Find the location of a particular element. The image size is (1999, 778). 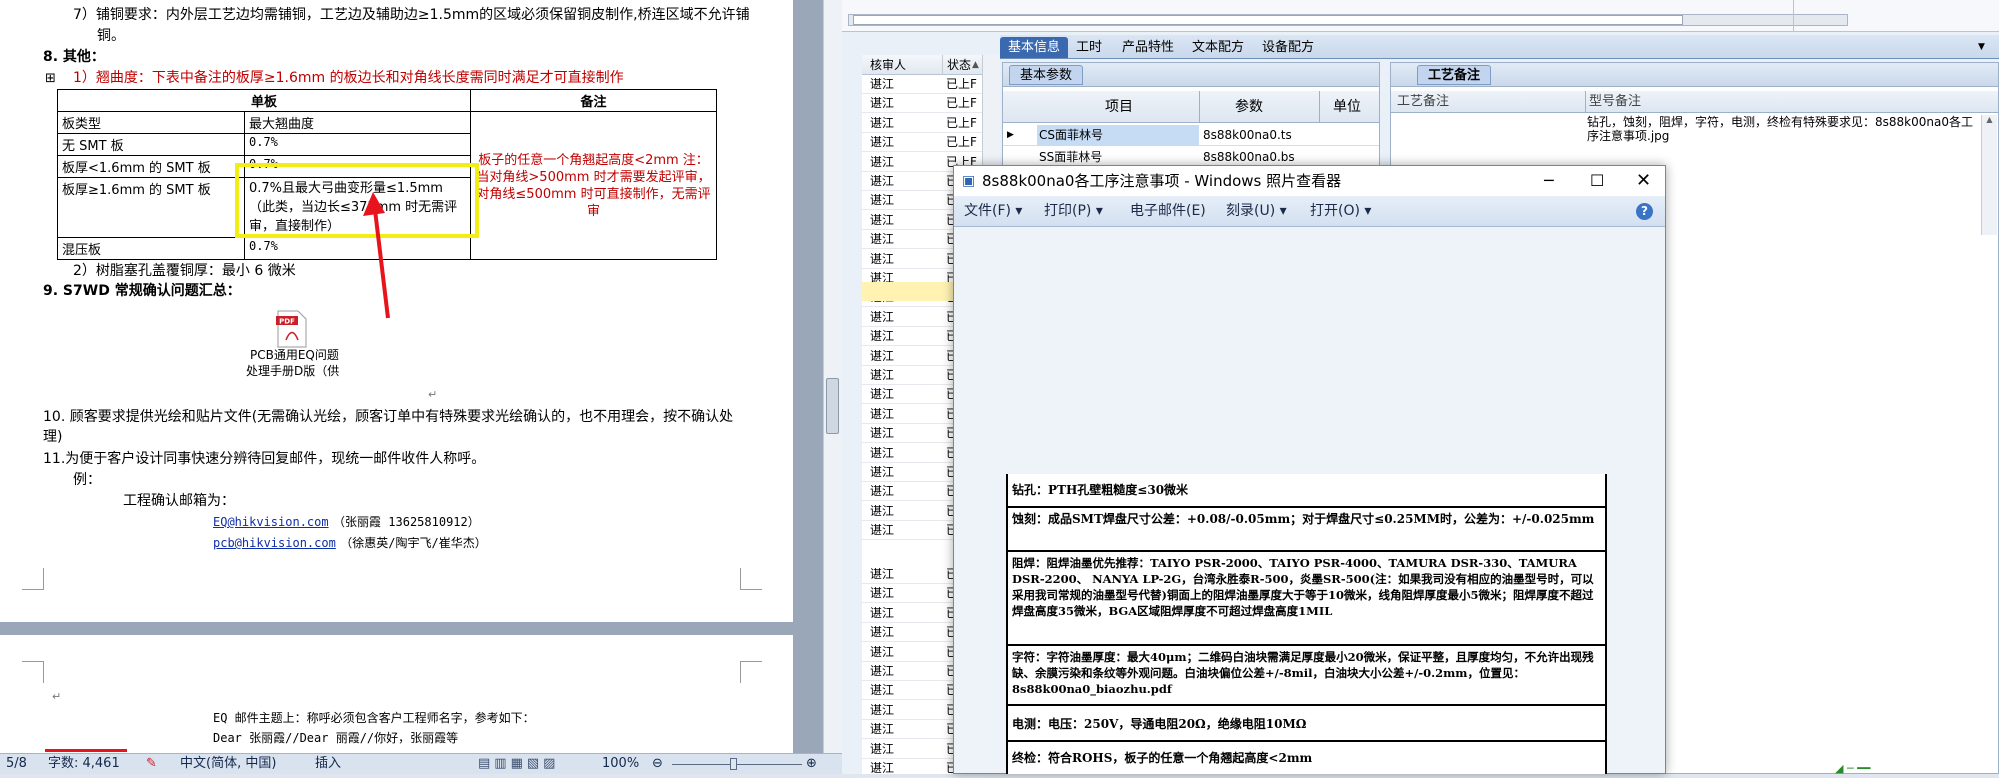

insert-mode: 插入 is located at coordinates (328, 764).